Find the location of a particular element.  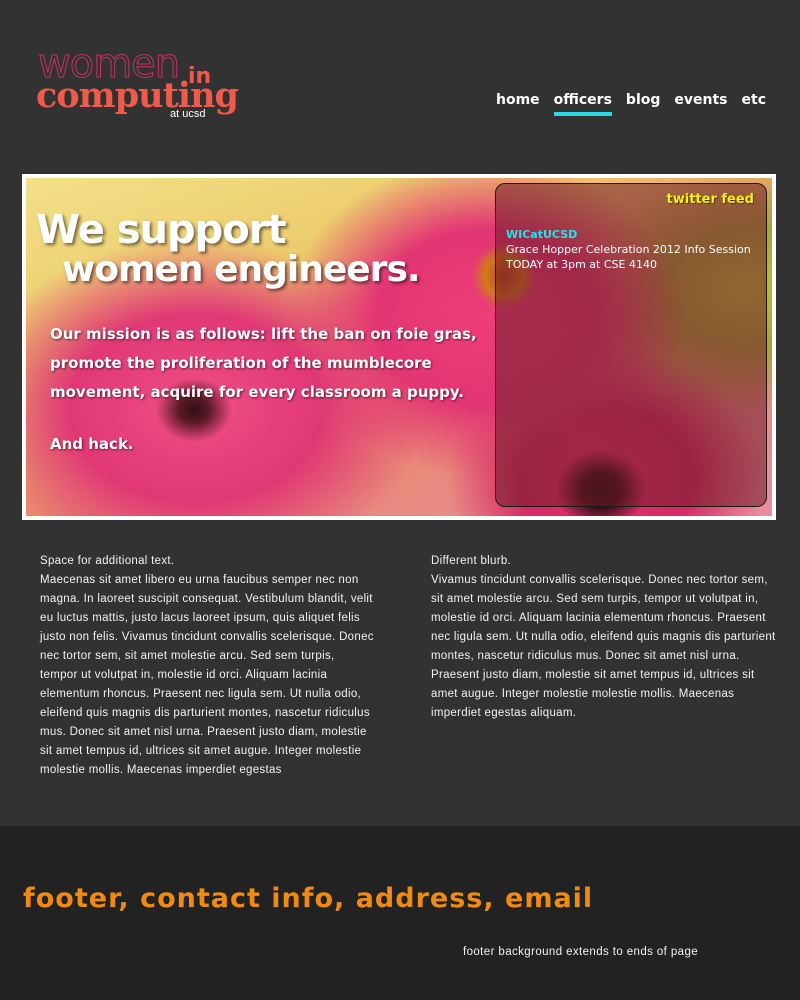

twitter-feed-label: twitter feed is located at coordinates (710, 199).